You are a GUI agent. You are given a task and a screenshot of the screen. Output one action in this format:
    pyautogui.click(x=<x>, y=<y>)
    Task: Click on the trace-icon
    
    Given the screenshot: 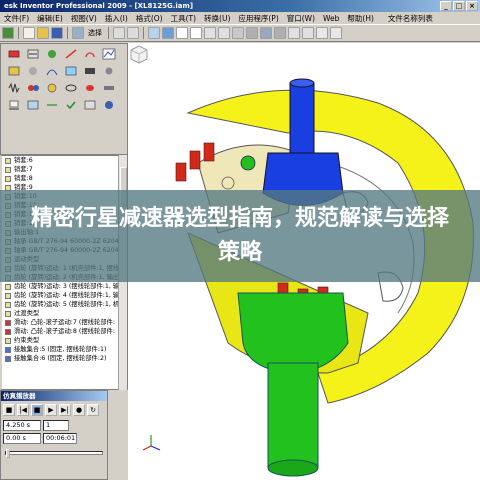 What is the action you would take?
    pyautogui.click(x=52, y=71)
    